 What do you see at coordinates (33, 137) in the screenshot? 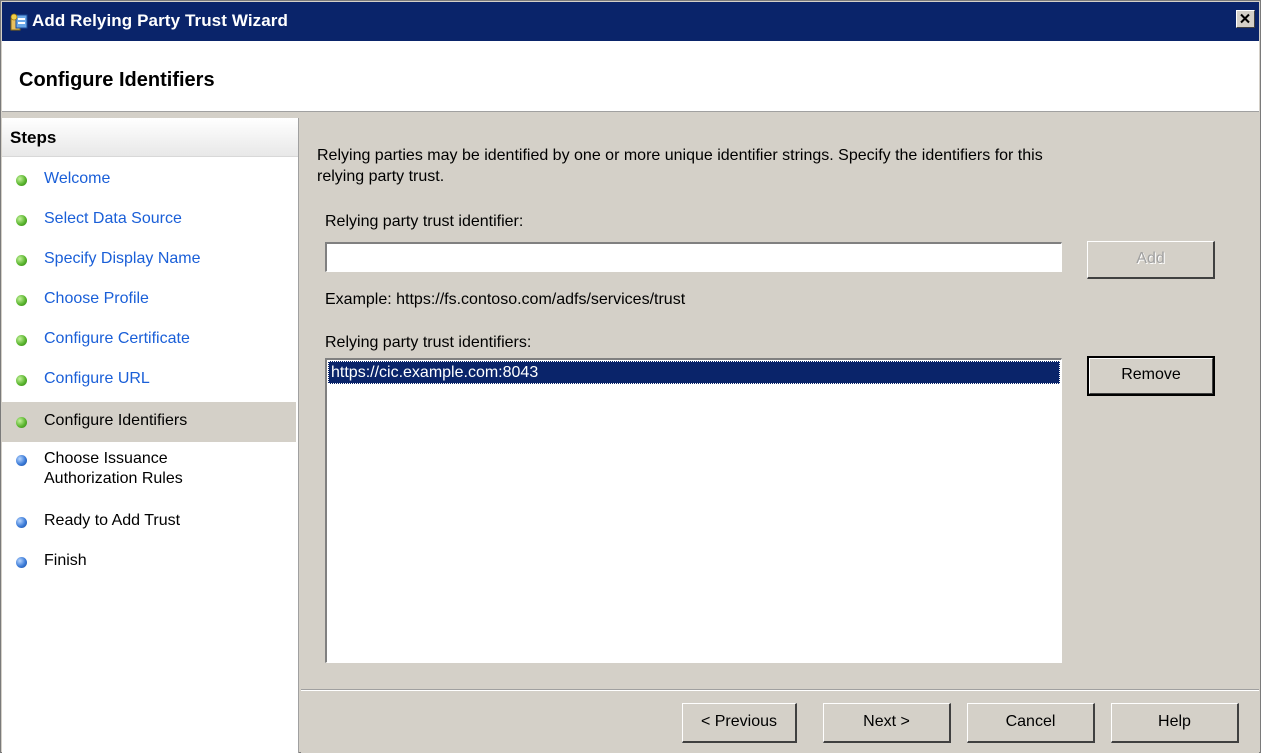
I see `steps-heading-label: Steps` at bounding box center [33, 137].